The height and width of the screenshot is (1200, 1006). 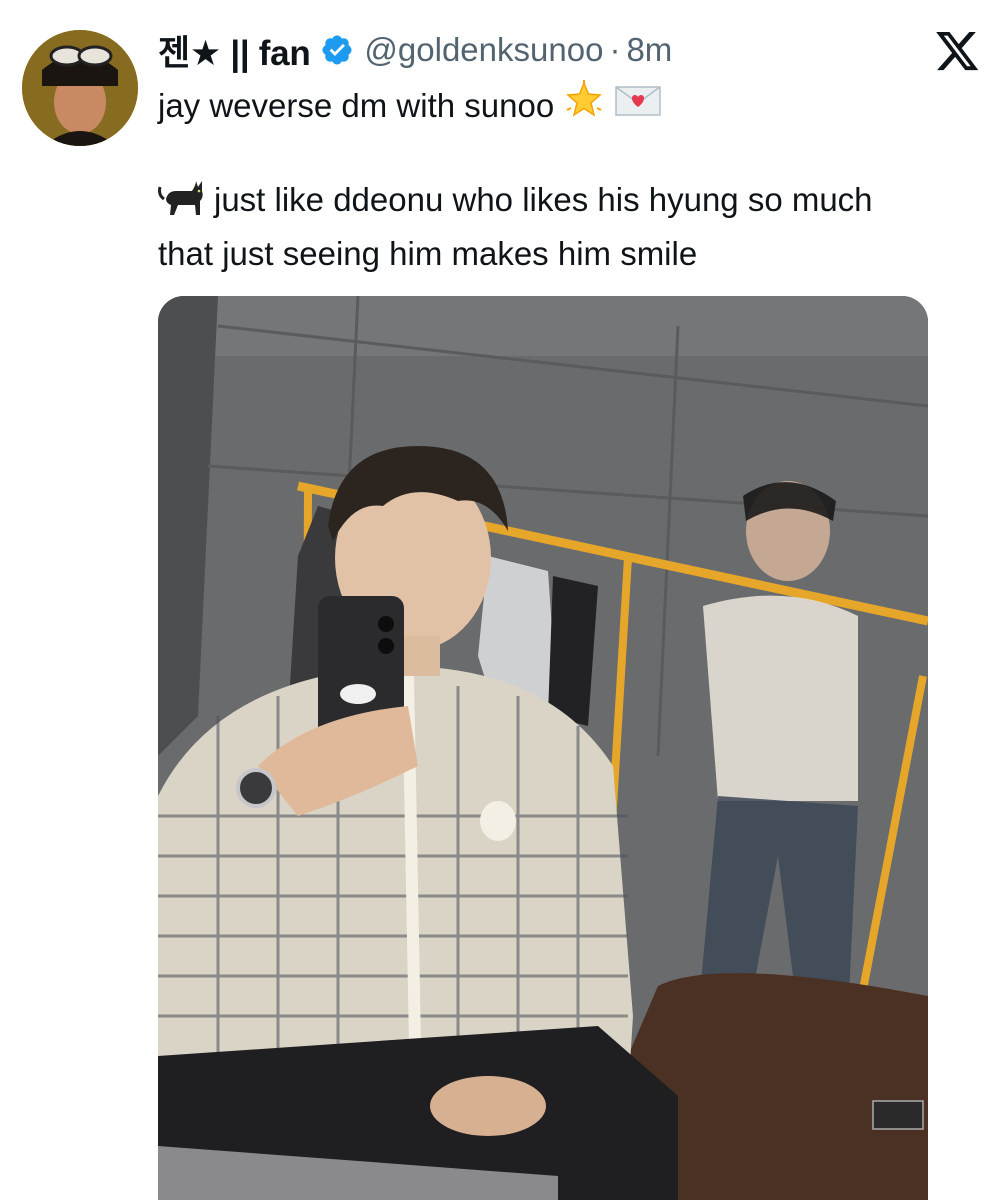 I want to click on tweet-header: 젠★ || fan @goldenksunoo · 8m, so click(x=415, y=50).